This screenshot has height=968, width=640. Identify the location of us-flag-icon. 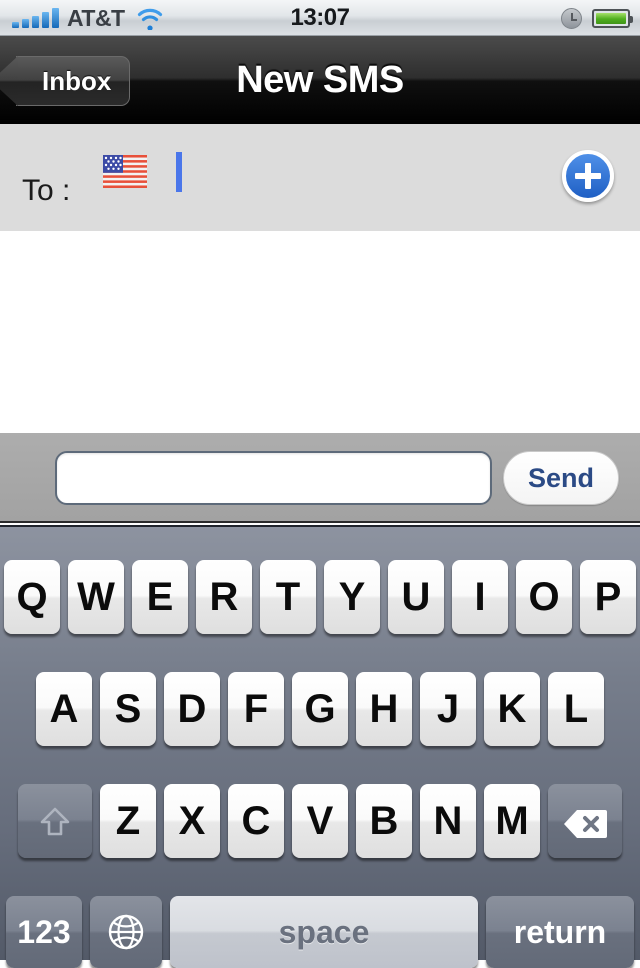
(125, 171).